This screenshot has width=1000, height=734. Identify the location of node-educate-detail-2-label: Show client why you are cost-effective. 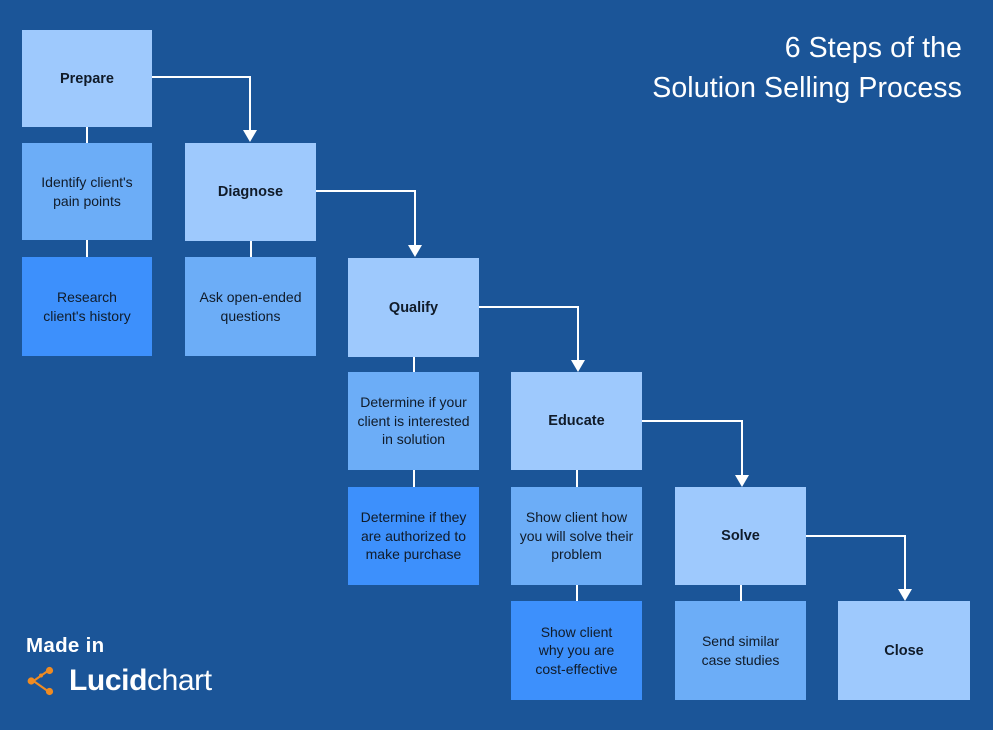
(576, 650).